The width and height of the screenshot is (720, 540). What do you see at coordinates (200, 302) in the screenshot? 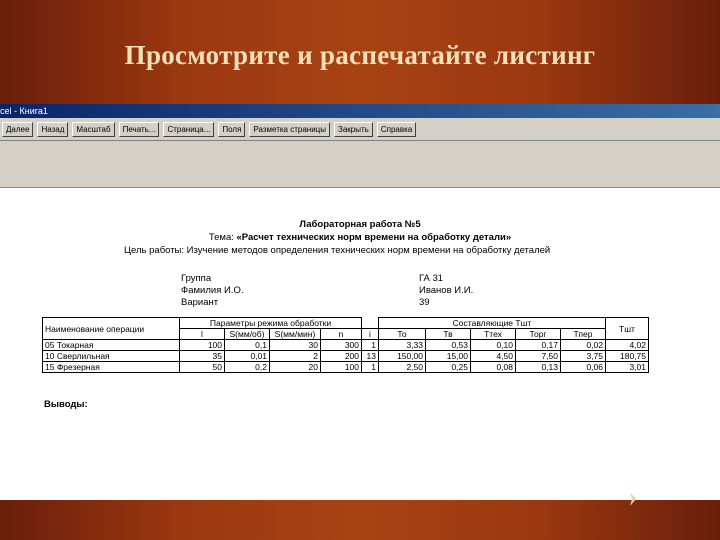
I see `variant-label: Вариант` at bounding box center [200, 302].